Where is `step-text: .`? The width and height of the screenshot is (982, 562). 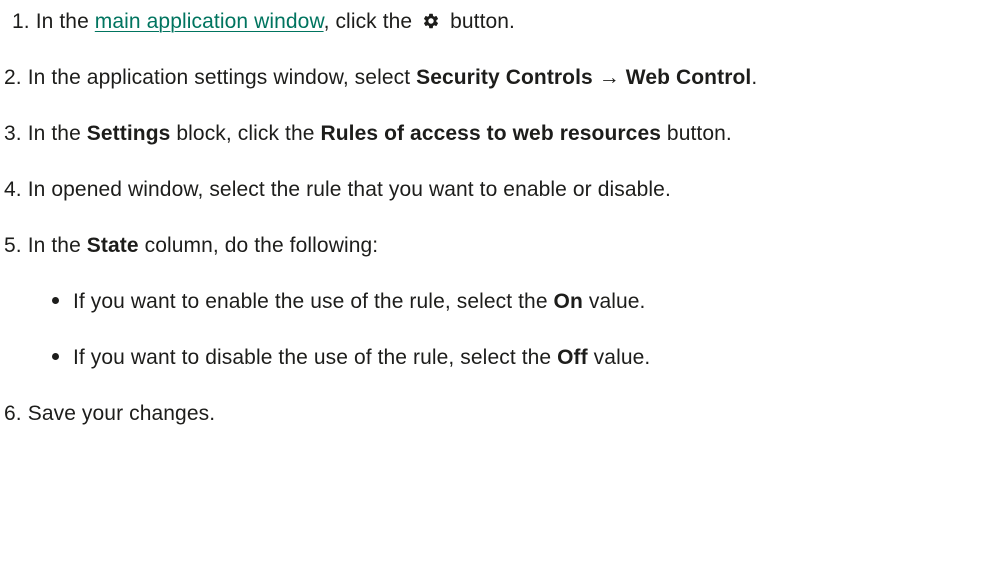 step-text: . is located at coordinates (754, 77).